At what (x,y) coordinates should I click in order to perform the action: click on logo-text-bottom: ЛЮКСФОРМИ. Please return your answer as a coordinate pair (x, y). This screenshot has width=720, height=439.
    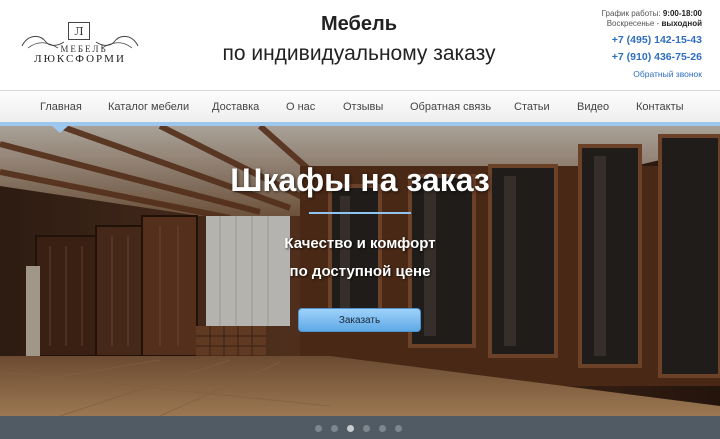
    Looking at the image, I should click on (80, 59).